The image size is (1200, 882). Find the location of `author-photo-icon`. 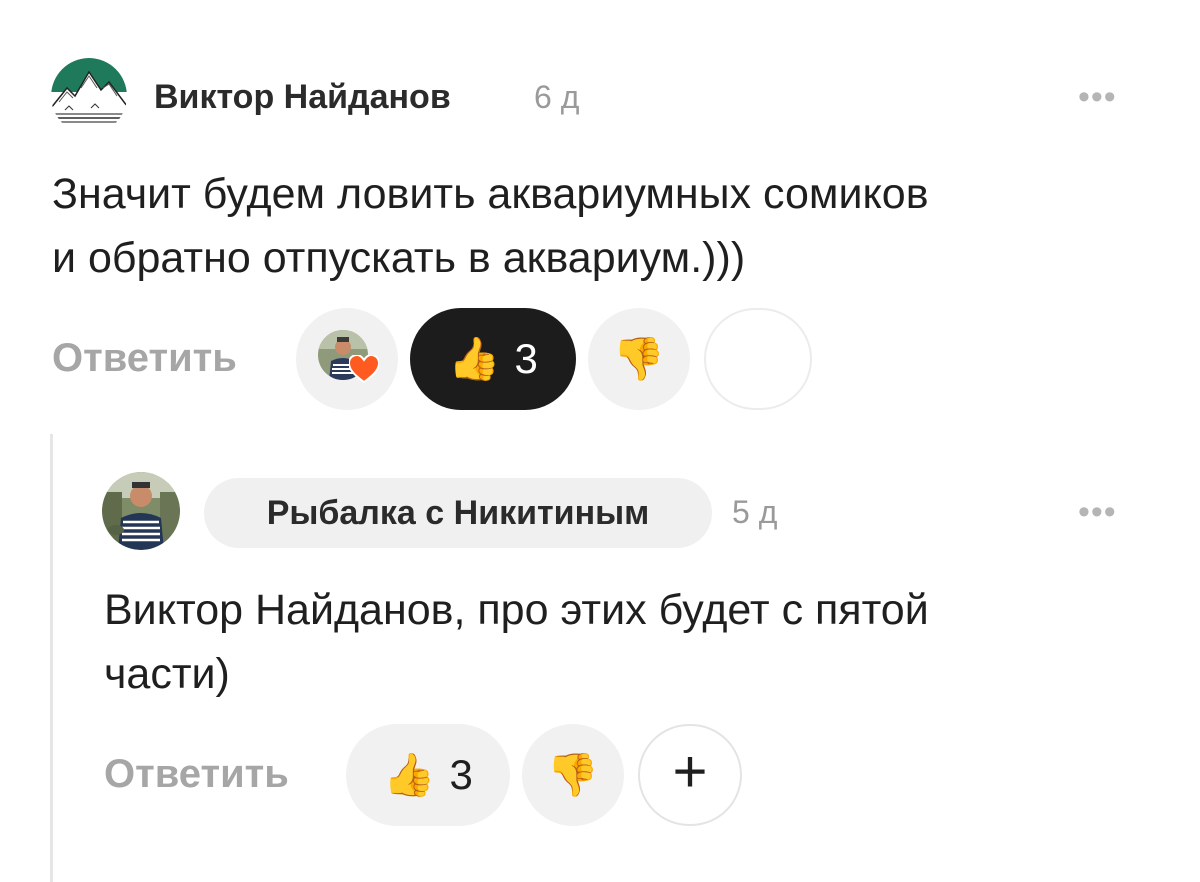

author-photo-icon is located at coordinates (141, 511).